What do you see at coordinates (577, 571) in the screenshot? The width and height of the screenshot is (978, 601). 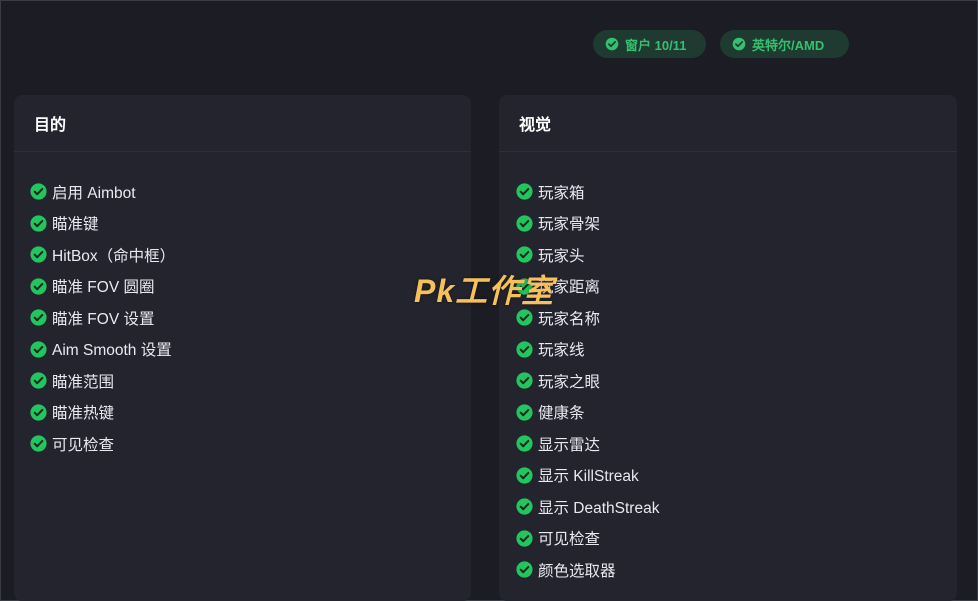 I see `feature-label: 颜色选取器` at bounding box center [577, 571].